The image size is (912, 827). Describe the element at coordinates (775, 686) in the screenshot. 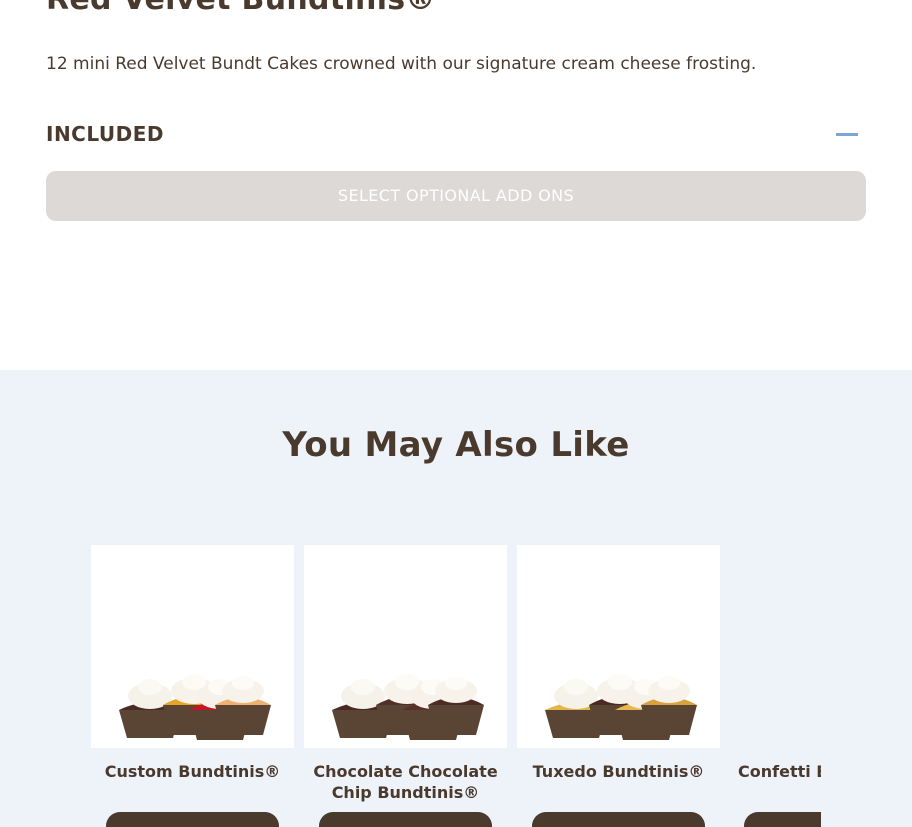

I see `product-card: Confetti Bundtinis®` at that location.